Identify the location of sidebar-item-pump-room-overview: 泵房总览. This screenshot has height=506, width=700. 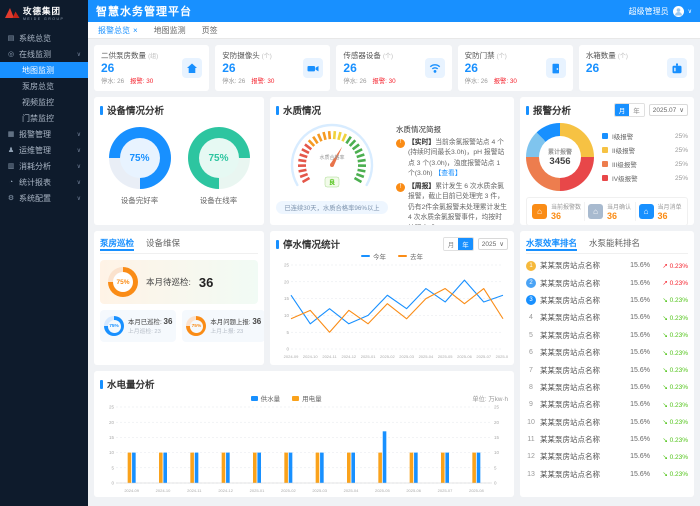
(44, 86).